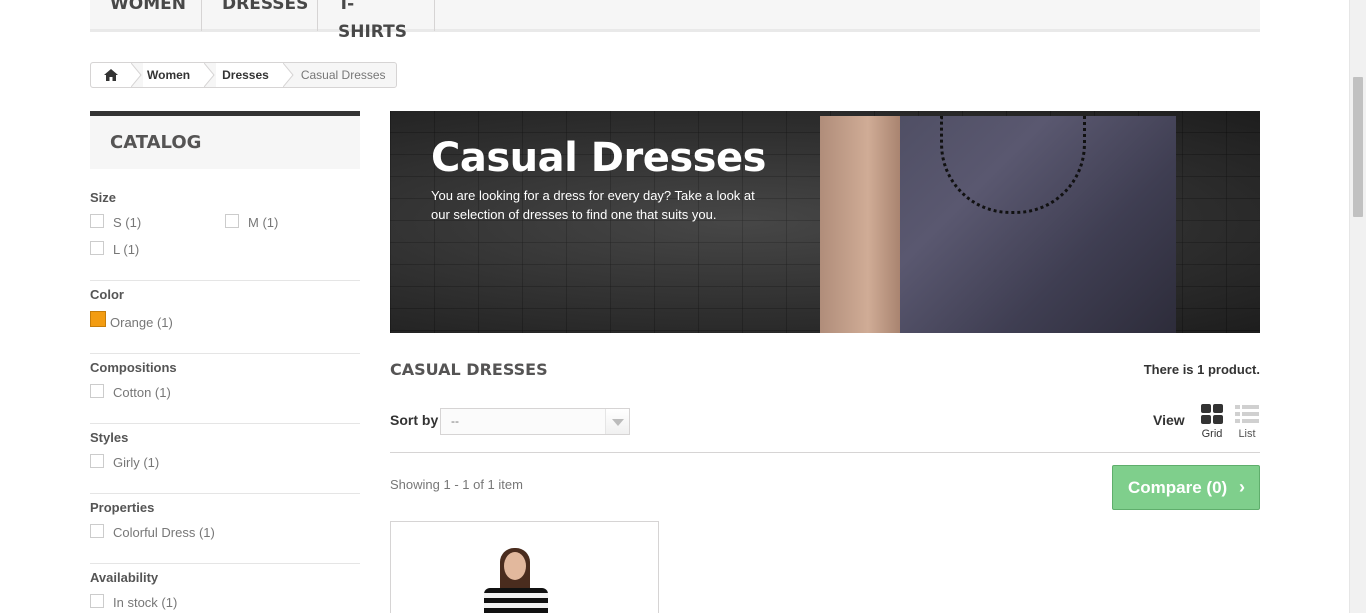  What do you see at coordinates (1247, 424) in the screenshot?
I see `view-list-button: List` at bounding box center [1247, 424].